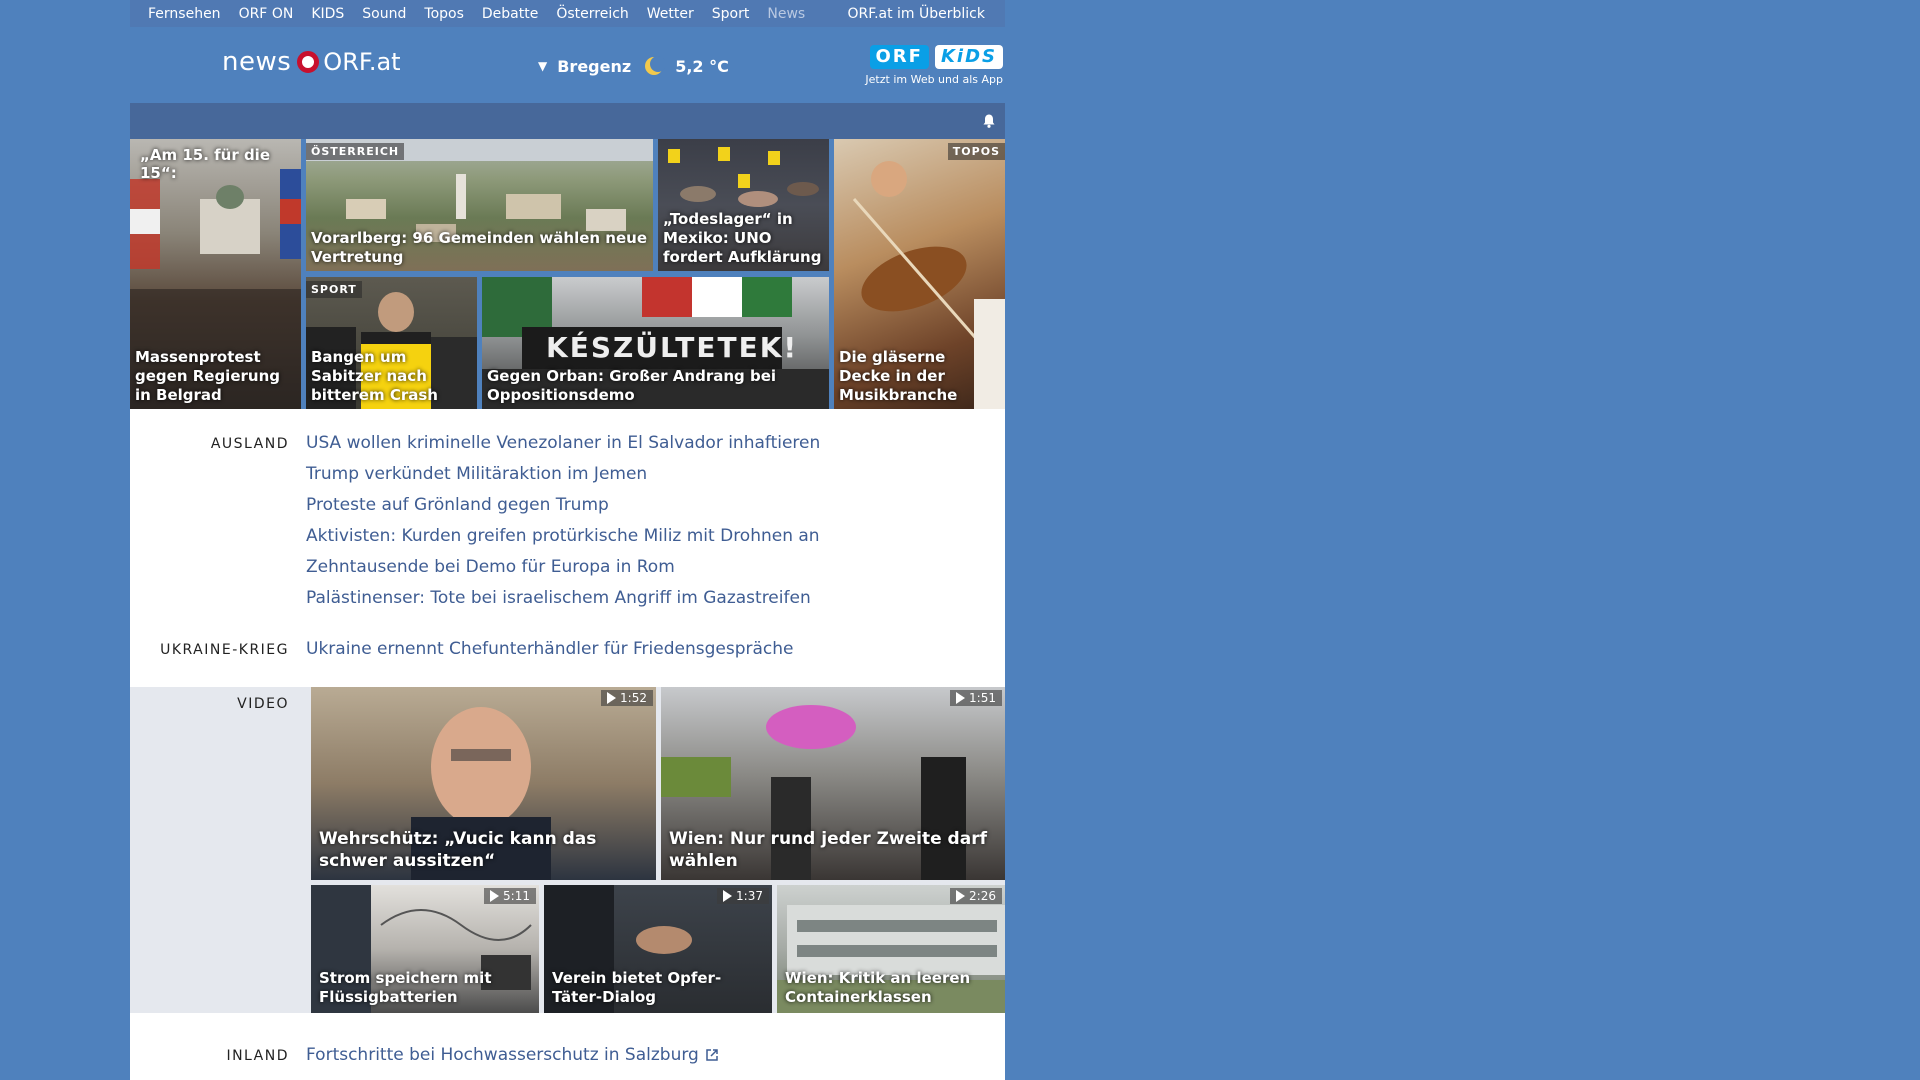 The width and height of the screenshot is (1920, 1080). What do you see at coordinates (327, 14) in the screenshot?
I see `nav-kids: KIDS` at bounding box center [327, 14].